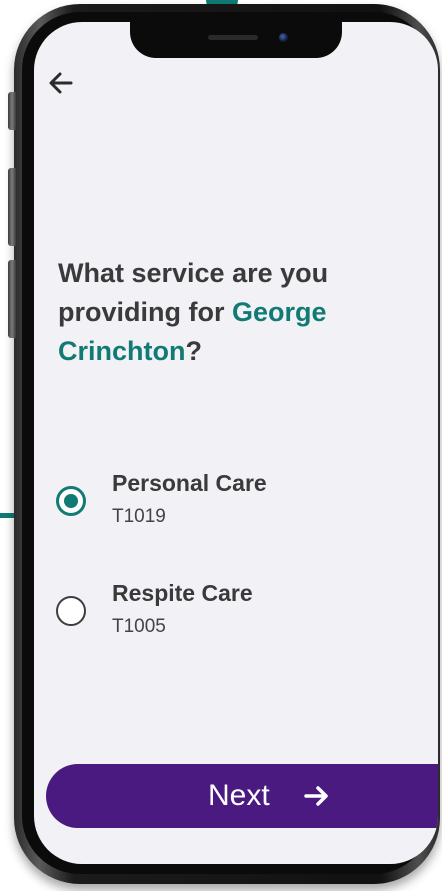  I want to click on radio-selected-dot, so click(71, 501).